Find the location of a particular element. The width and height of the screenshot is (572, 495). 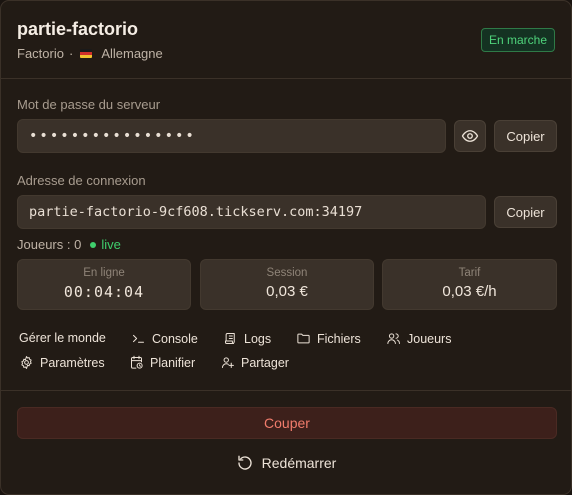

live-indicator: live is located at coordinates (111, 244).